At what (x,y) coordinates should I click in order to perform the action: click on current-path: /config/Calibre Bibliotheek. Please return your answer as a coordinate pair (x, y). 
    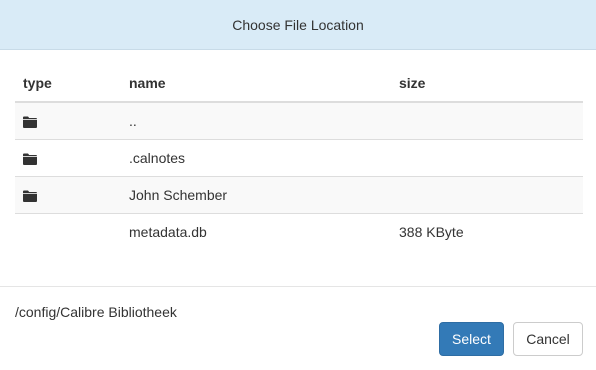
    Looking at the image, I should click on (96, 312).